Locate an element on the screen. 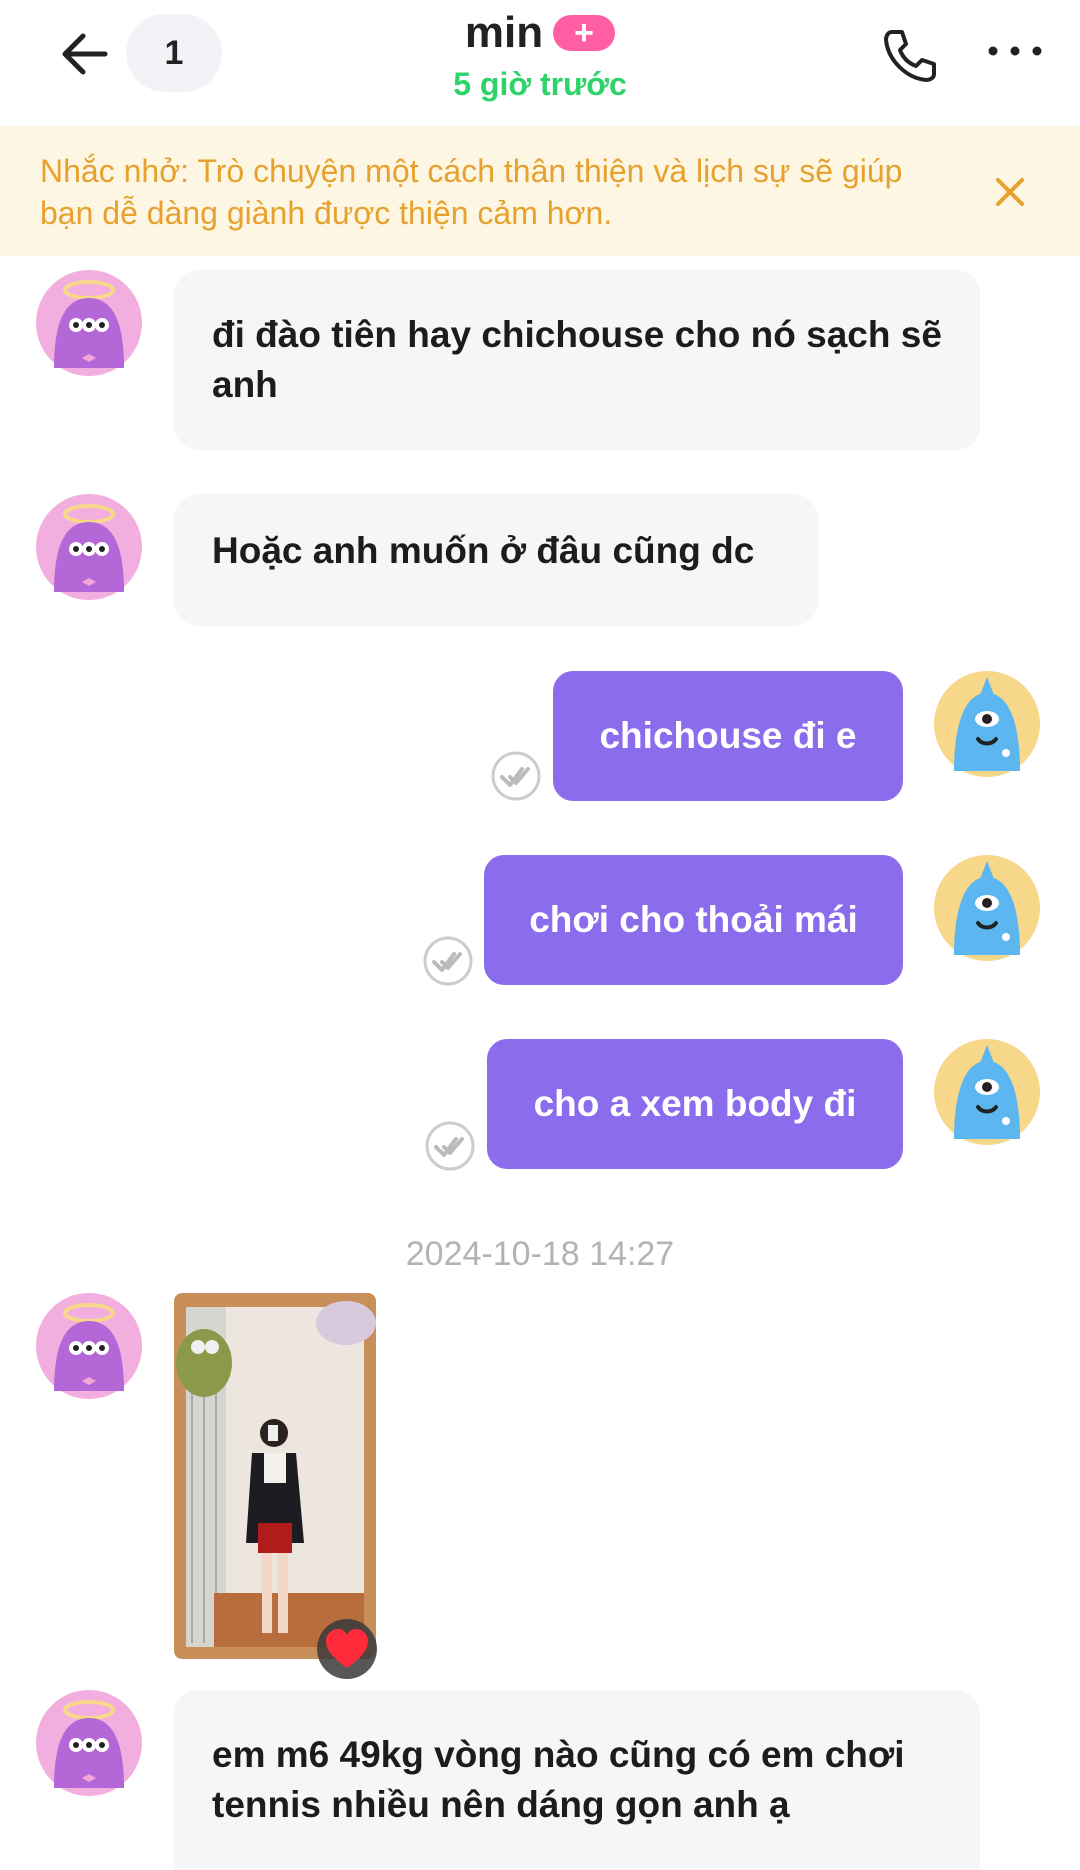  last-seen-status: 5 giờ trước is located at coordinates (540, 84).